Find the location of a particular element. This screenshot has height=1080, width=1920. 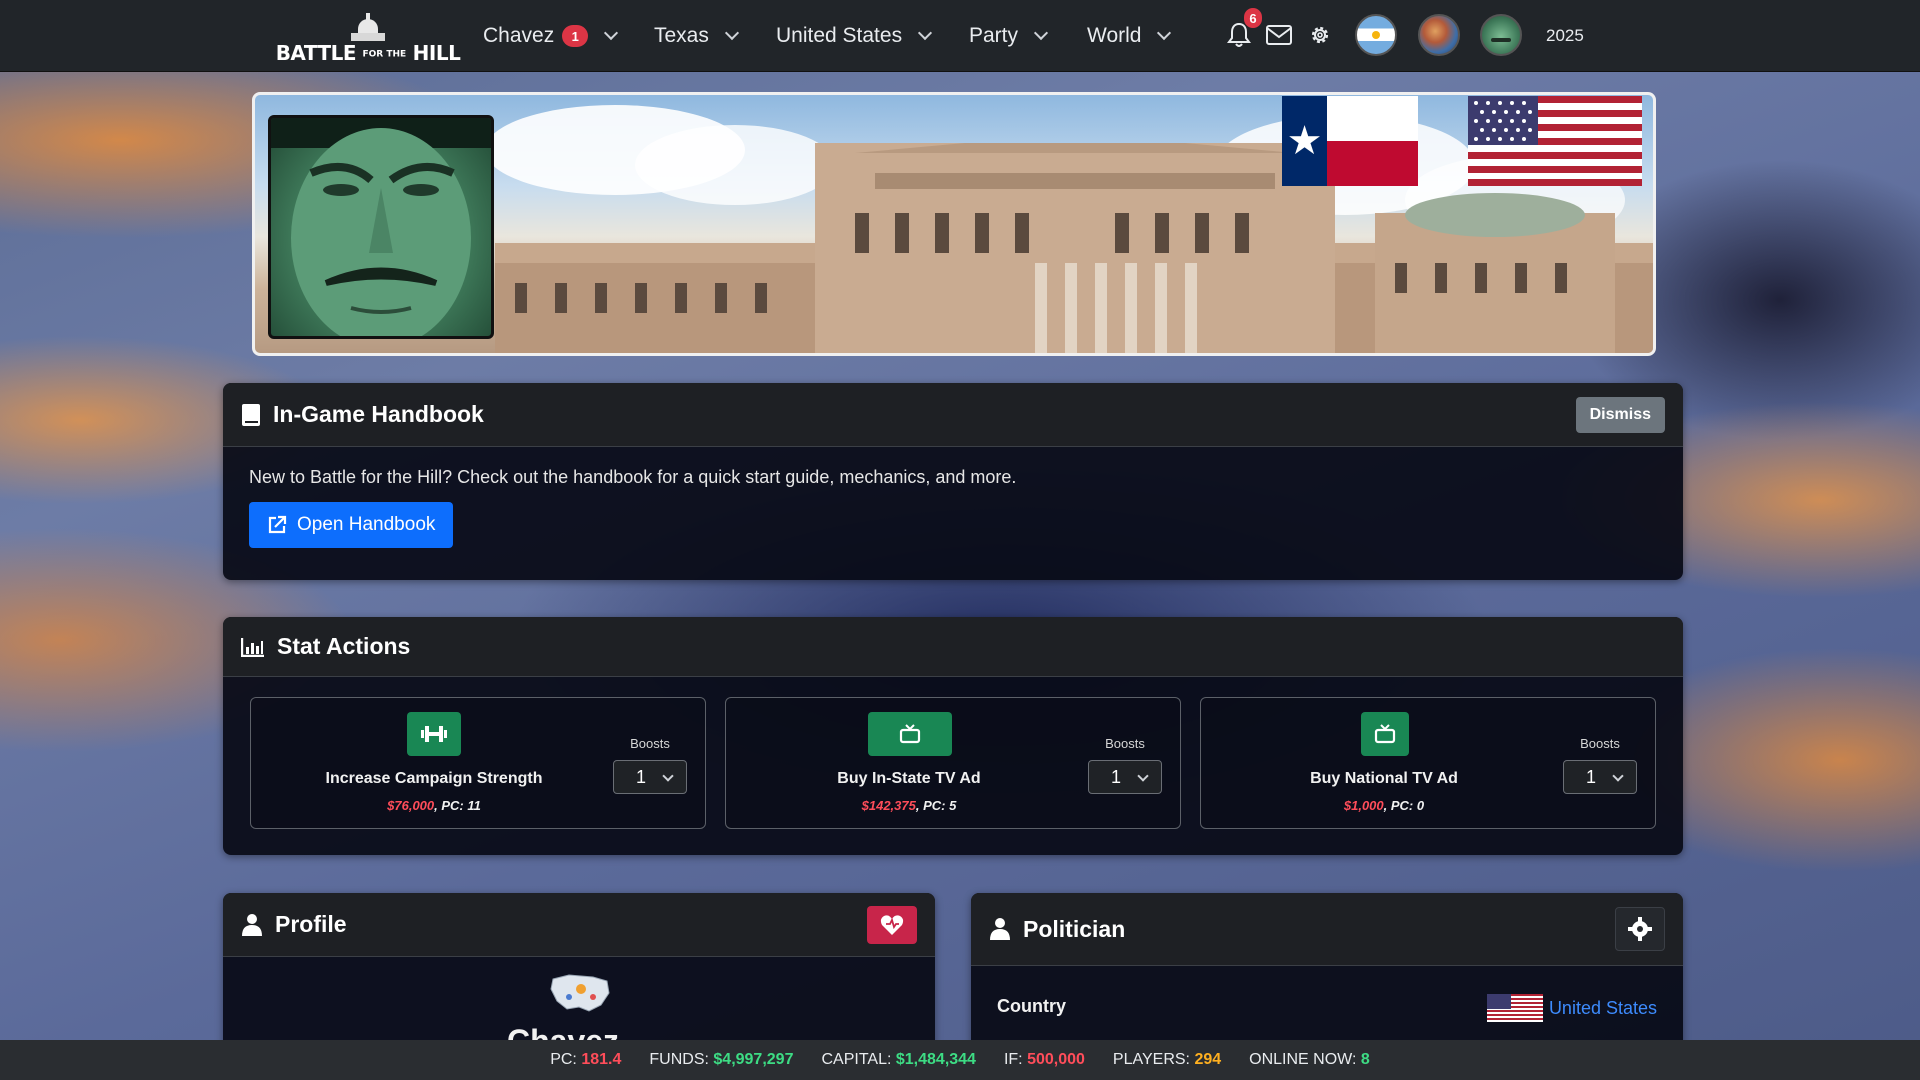

footer-online: ONLINE NOW: 8 is located at coordinates (1309, 1059).